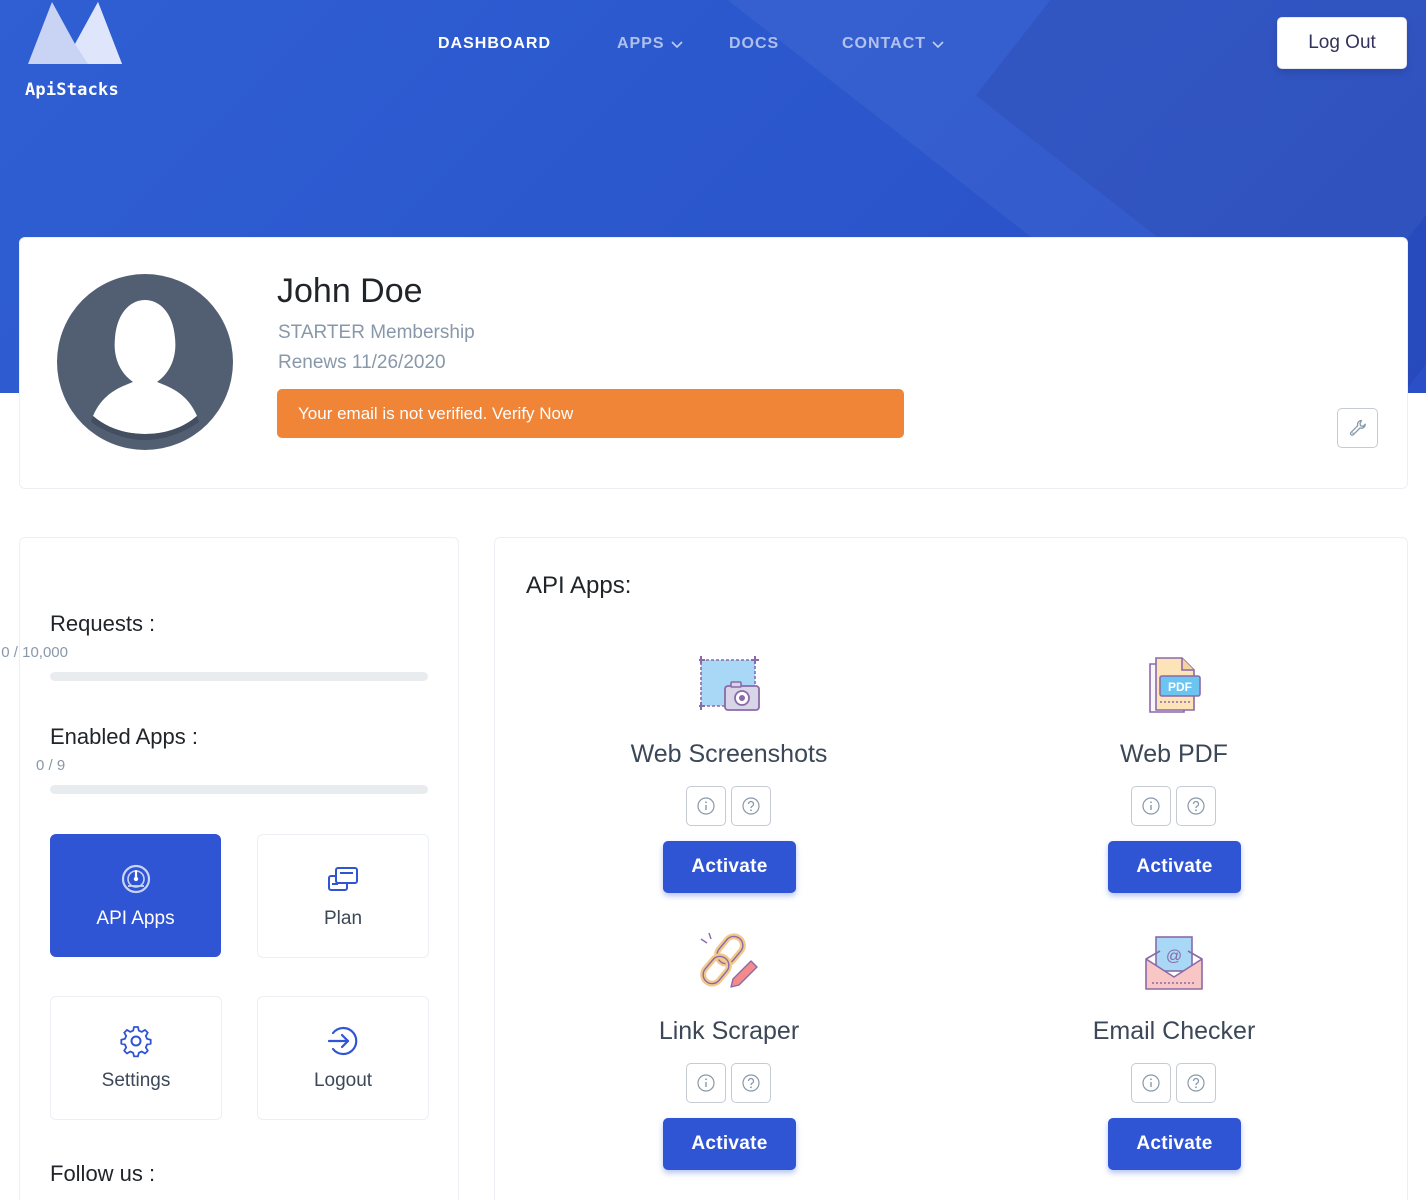  What do you see at coordinates (239, 789) in the screenshot?
I see `enabled-apps-progress-bar` at bounding box center [239, 789].